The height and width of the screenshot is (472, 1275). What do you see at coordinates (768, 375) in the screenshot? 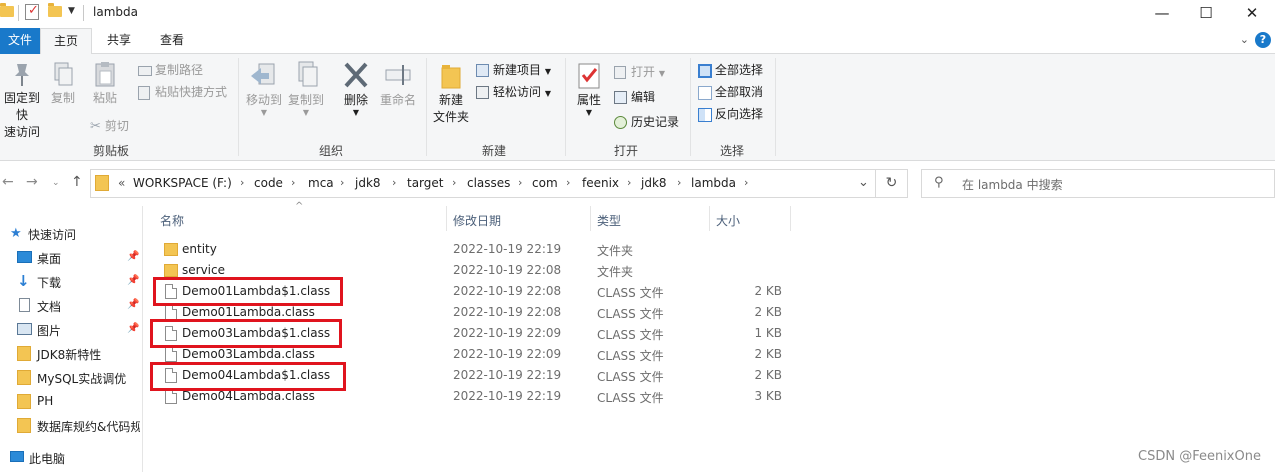
I see `file-size: 2 KB` at bounding box center [768, 375].